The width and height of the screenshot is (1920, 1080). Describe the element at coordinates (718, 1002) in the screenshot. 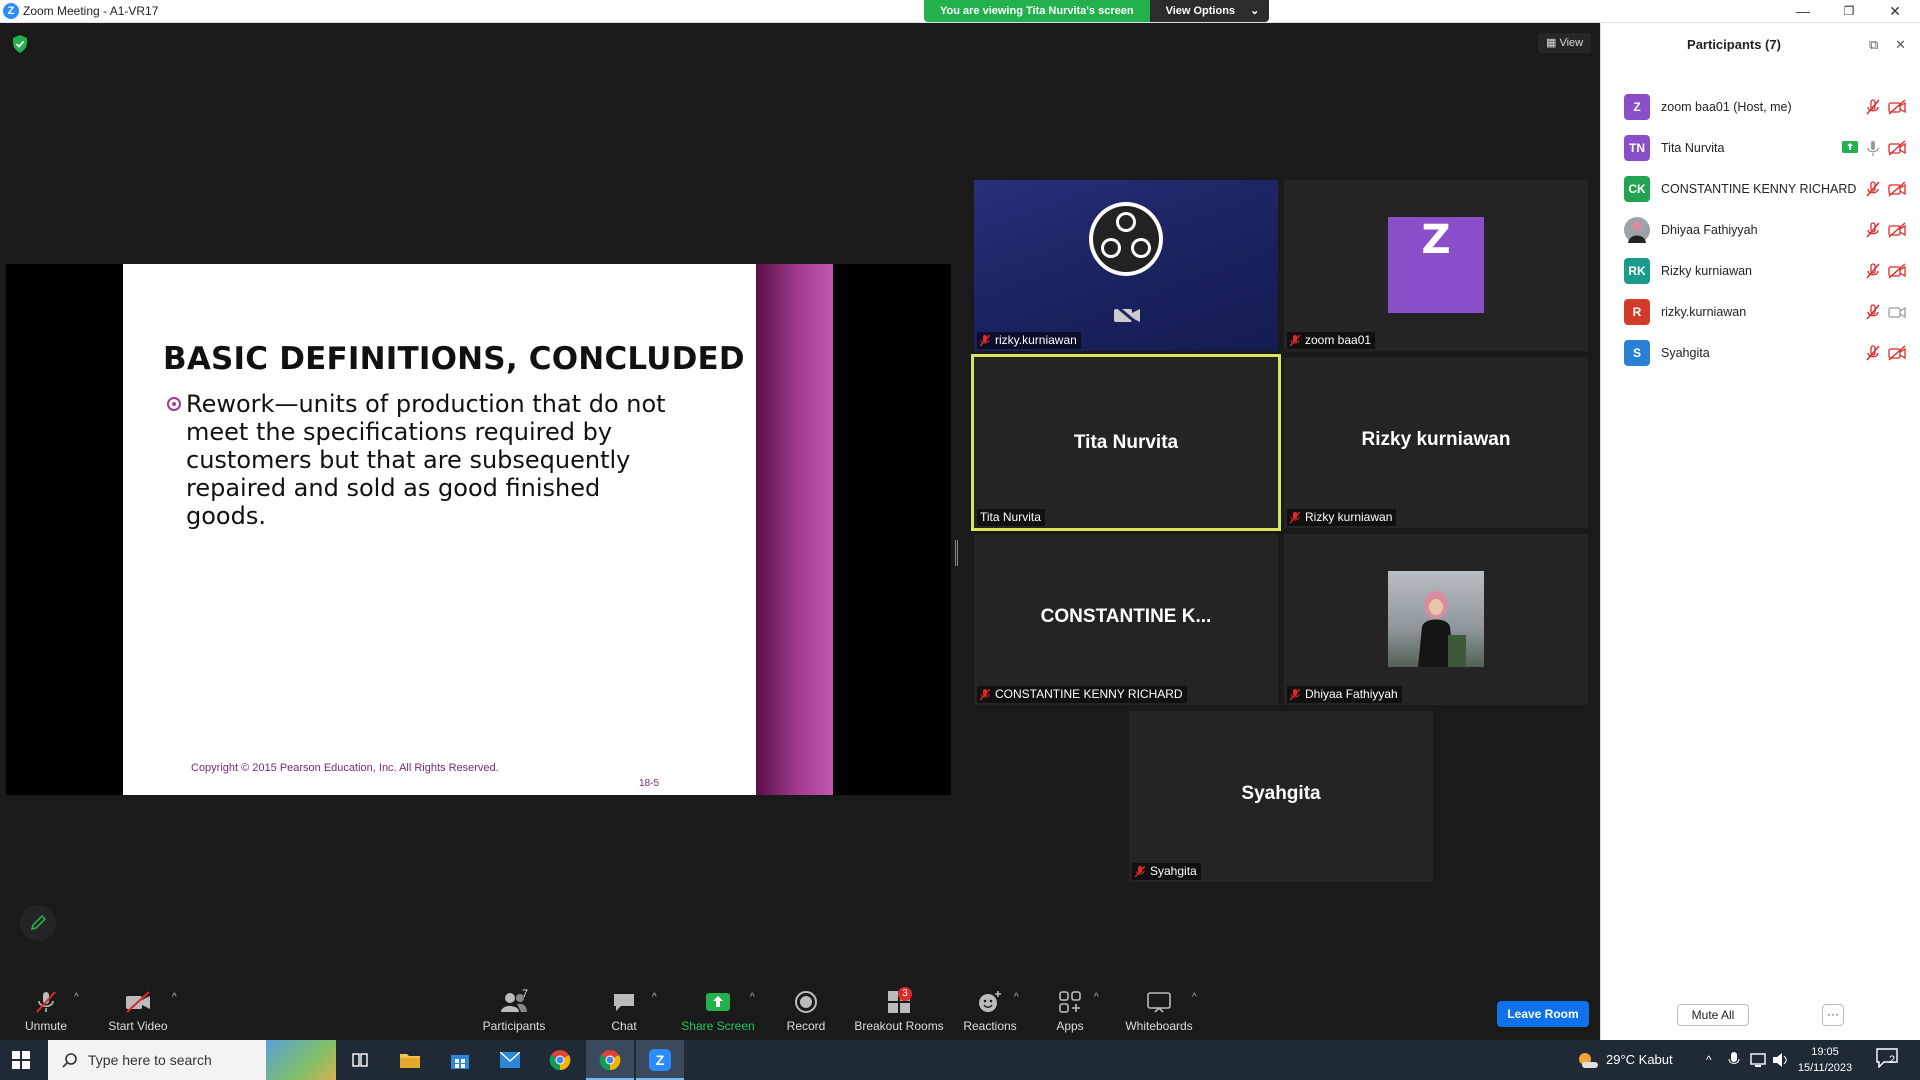

I see `share-screen-icon` at that location.